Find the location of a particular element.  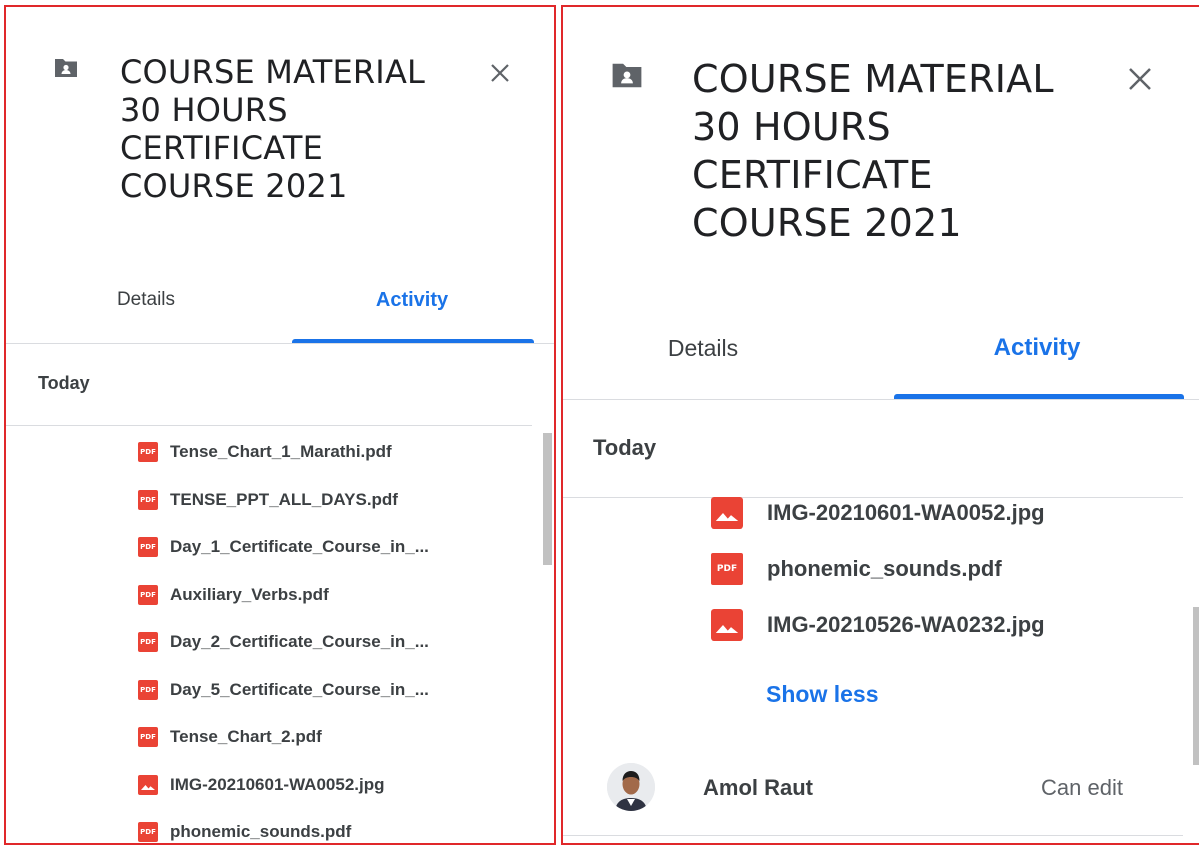

user-avatar is located at coordinates (631, 787).